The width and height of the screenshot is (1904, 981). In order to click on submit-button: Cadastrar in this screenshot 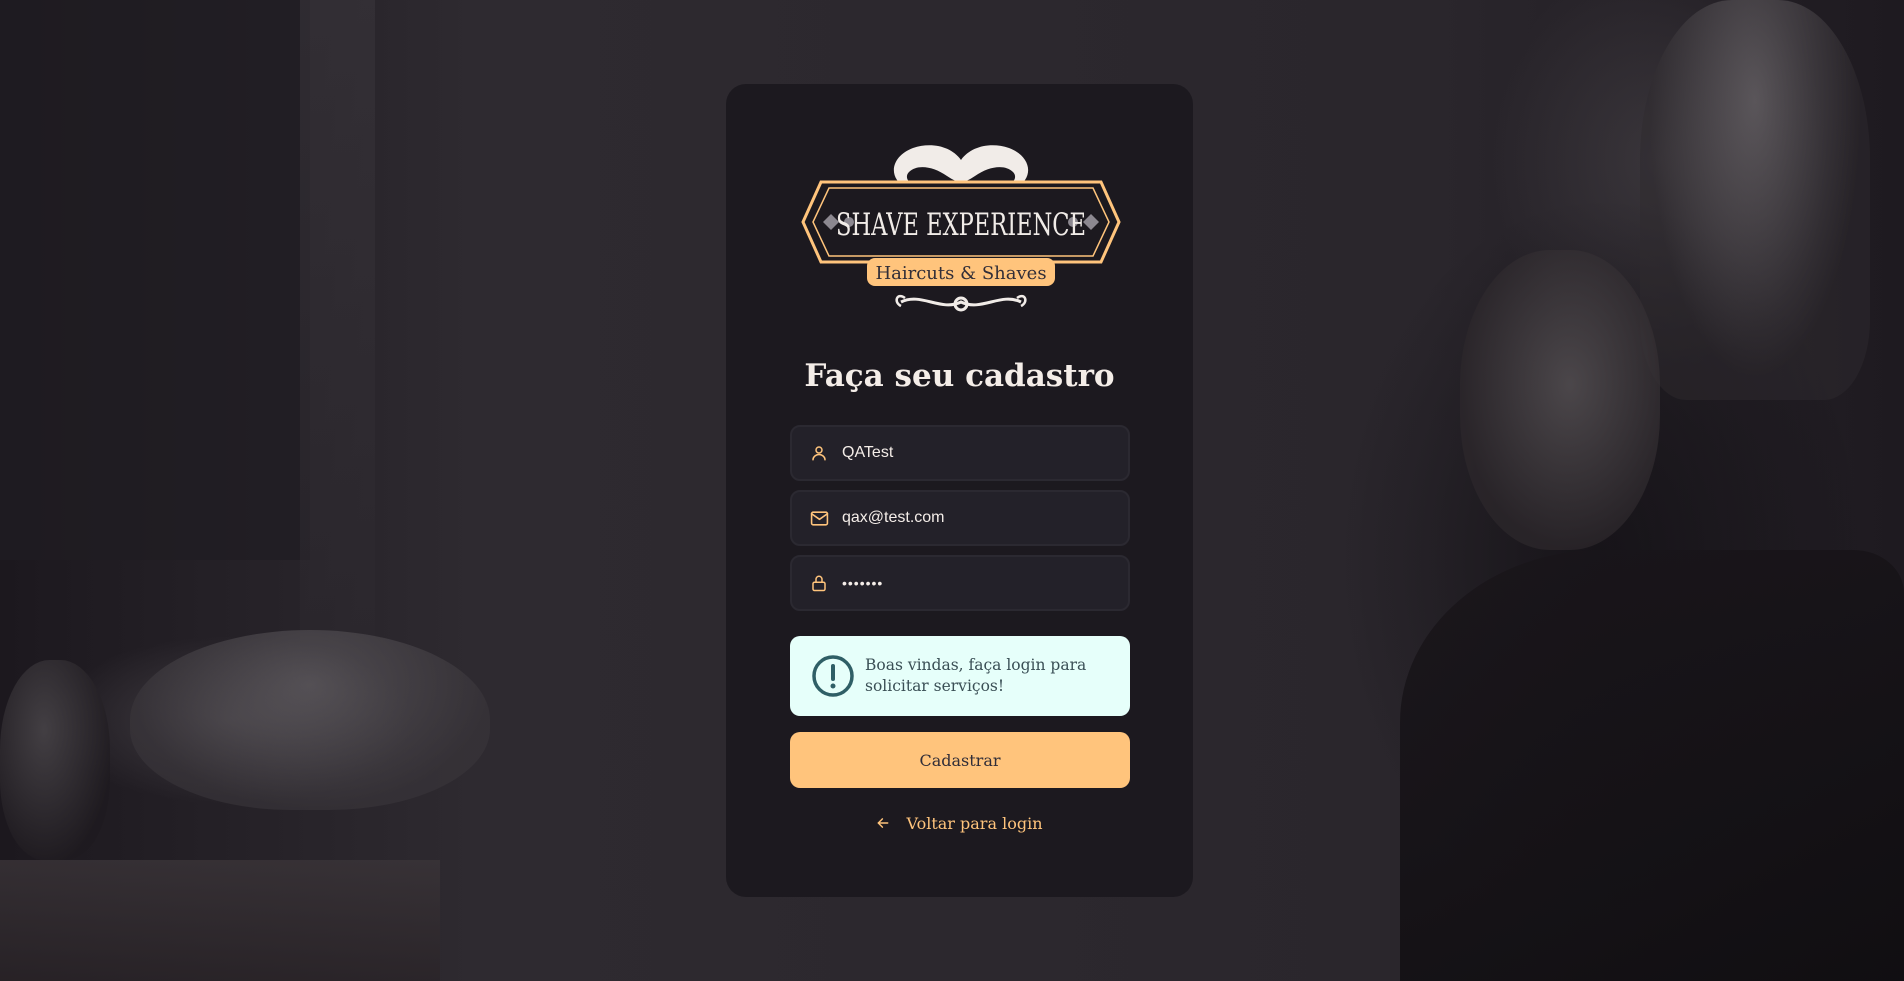, I will do `click(960, 760)`.